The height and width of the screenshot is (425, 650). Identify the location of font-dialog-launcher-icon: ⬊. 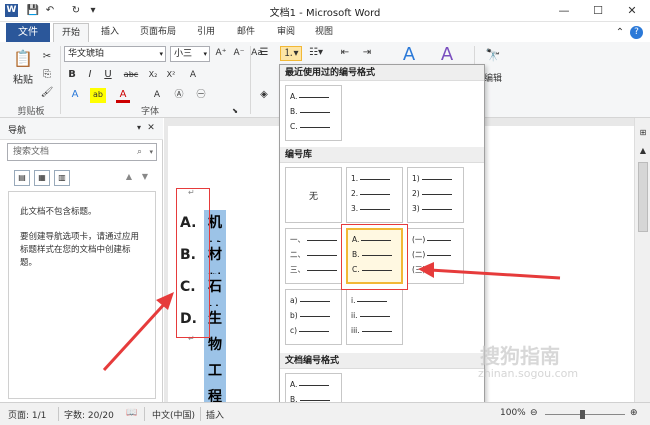
(235, 111).